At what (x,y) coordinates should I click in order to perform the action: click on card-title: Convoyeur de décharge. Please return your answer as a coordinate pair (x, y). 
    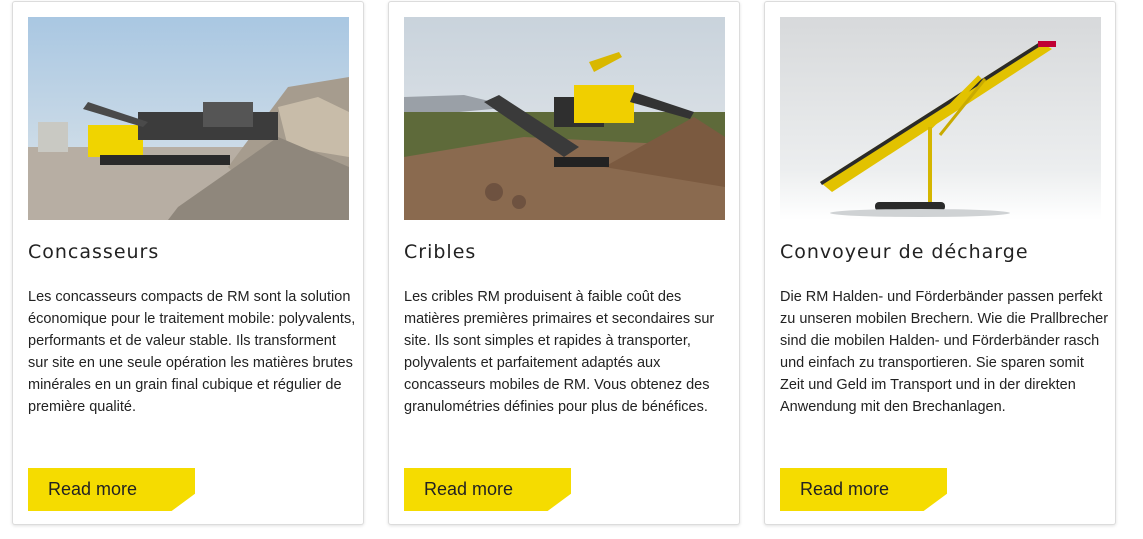
    Looking at the image, I should click on (904, 252).